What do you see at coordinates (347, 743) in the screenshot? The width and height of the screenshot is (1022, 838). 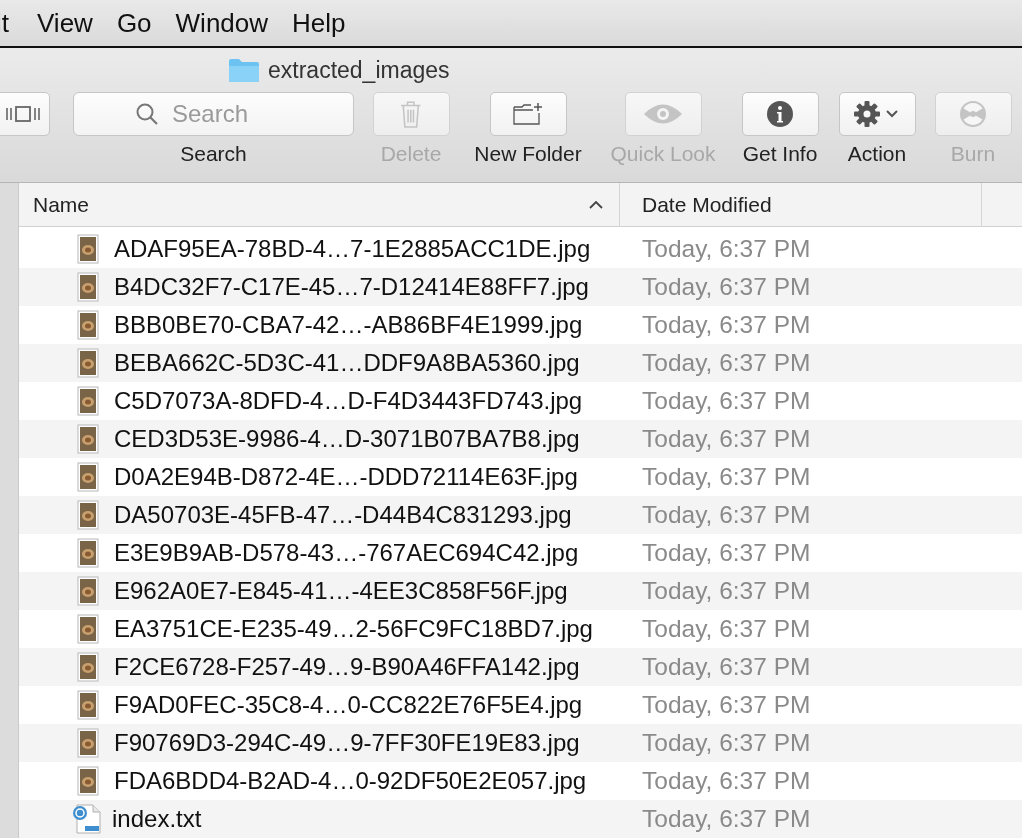 I see `file-name: F90769D3-294C-49…9-7FF30FE19E83.jpg` at bounding box center [347, 743].